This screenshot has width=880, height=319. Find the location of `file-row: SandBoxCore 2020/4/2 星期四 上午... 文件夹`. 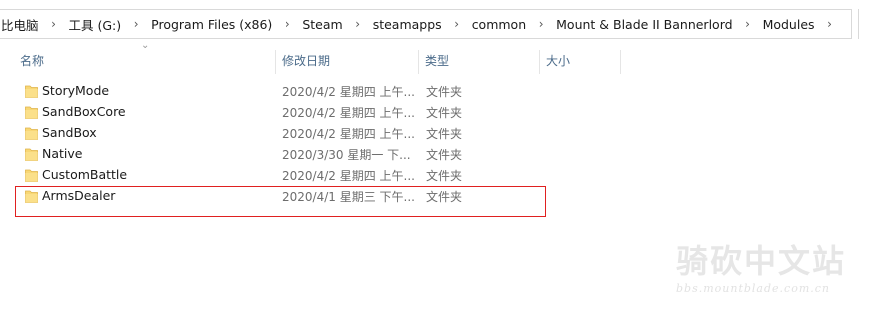

file-row: SandBoxCore 2020/4/2 星期四 上午... 文件夹 is located at coordinates (440, 112).